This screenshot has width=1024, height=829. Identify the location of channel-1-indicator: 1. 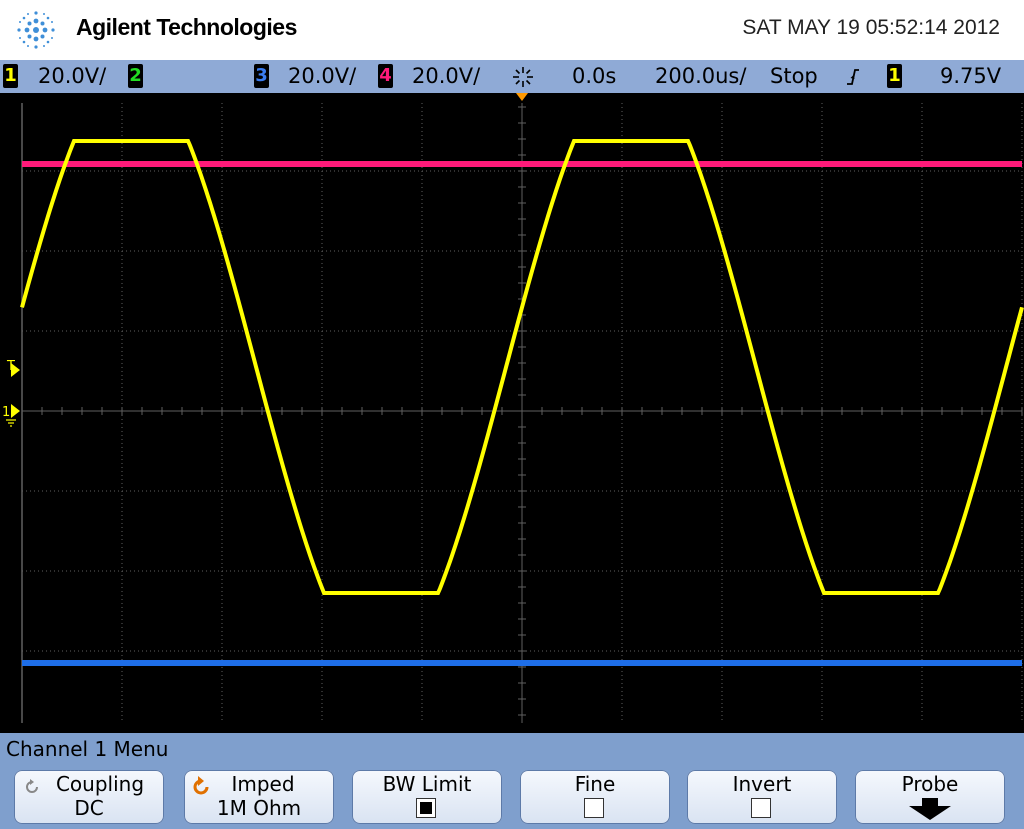
(10, 76).